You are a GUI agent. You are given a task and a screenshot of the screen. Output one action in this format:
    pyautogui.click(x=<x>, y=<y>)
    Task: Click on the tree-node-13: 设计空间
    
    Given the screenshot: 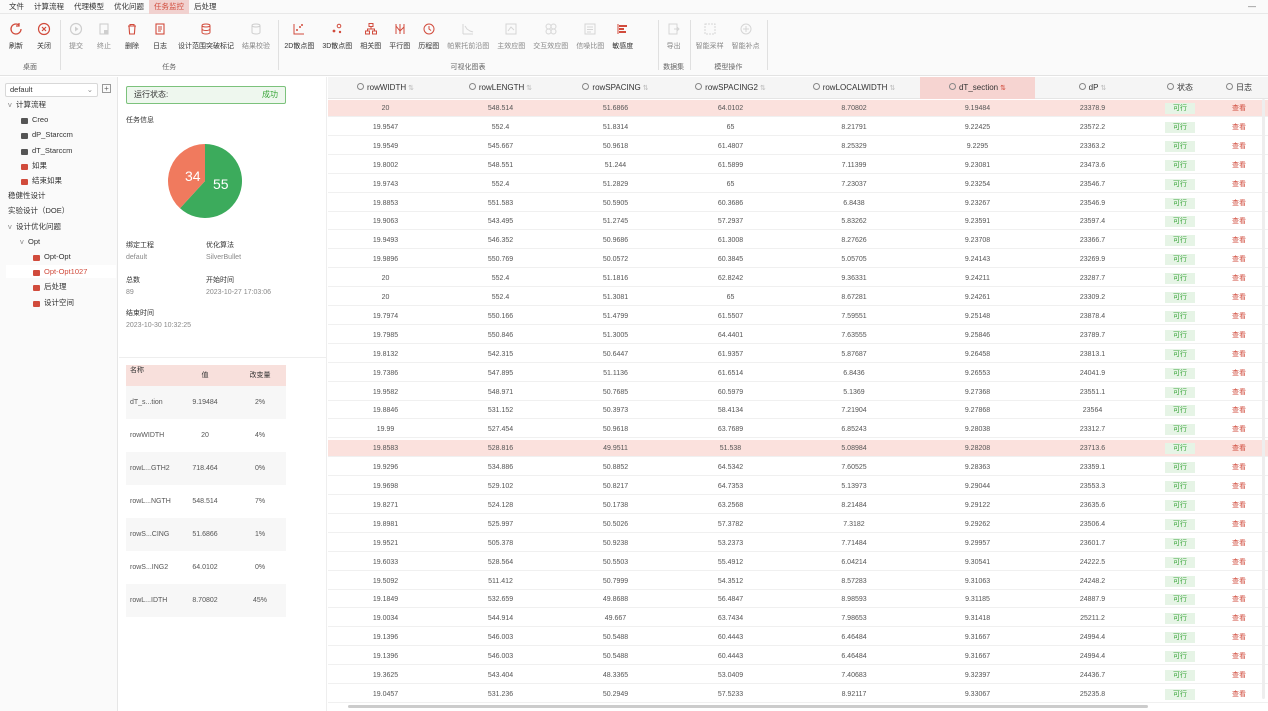 What is the action you would take?
    pyautogui.click(x=53, y=302)
    